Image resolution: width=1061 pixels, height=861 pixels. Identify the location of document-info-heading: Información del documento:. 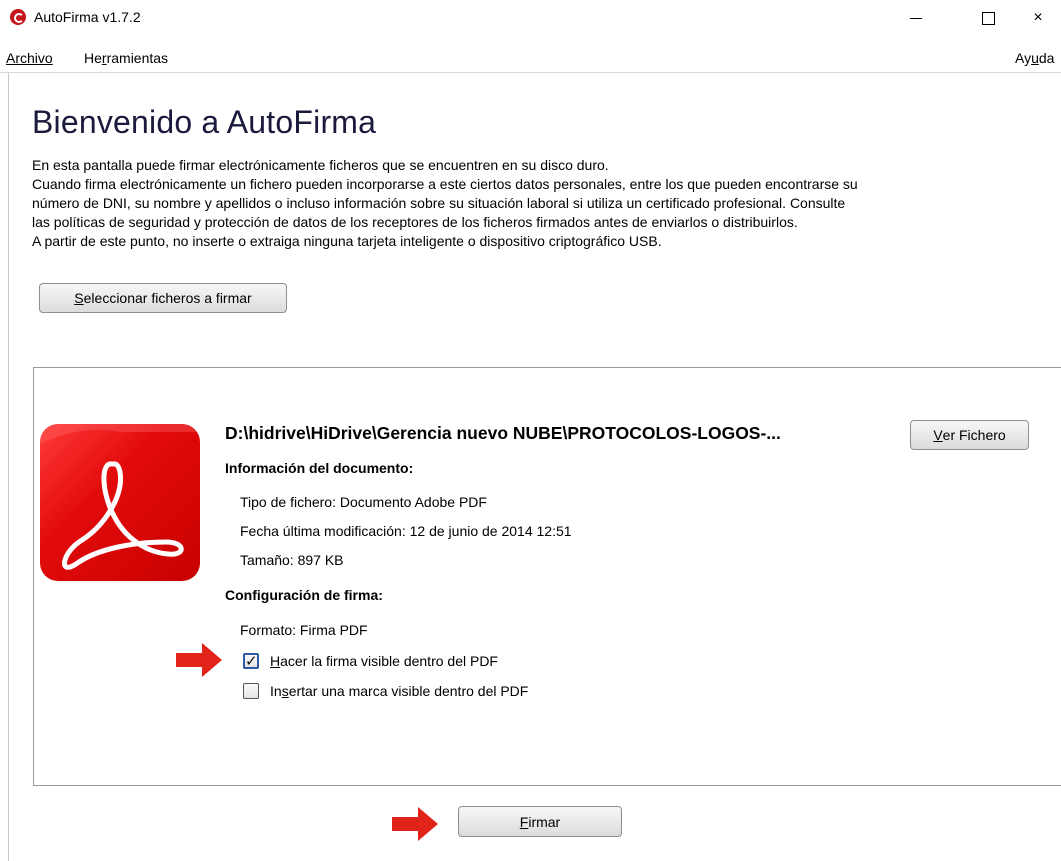
(319, 468).